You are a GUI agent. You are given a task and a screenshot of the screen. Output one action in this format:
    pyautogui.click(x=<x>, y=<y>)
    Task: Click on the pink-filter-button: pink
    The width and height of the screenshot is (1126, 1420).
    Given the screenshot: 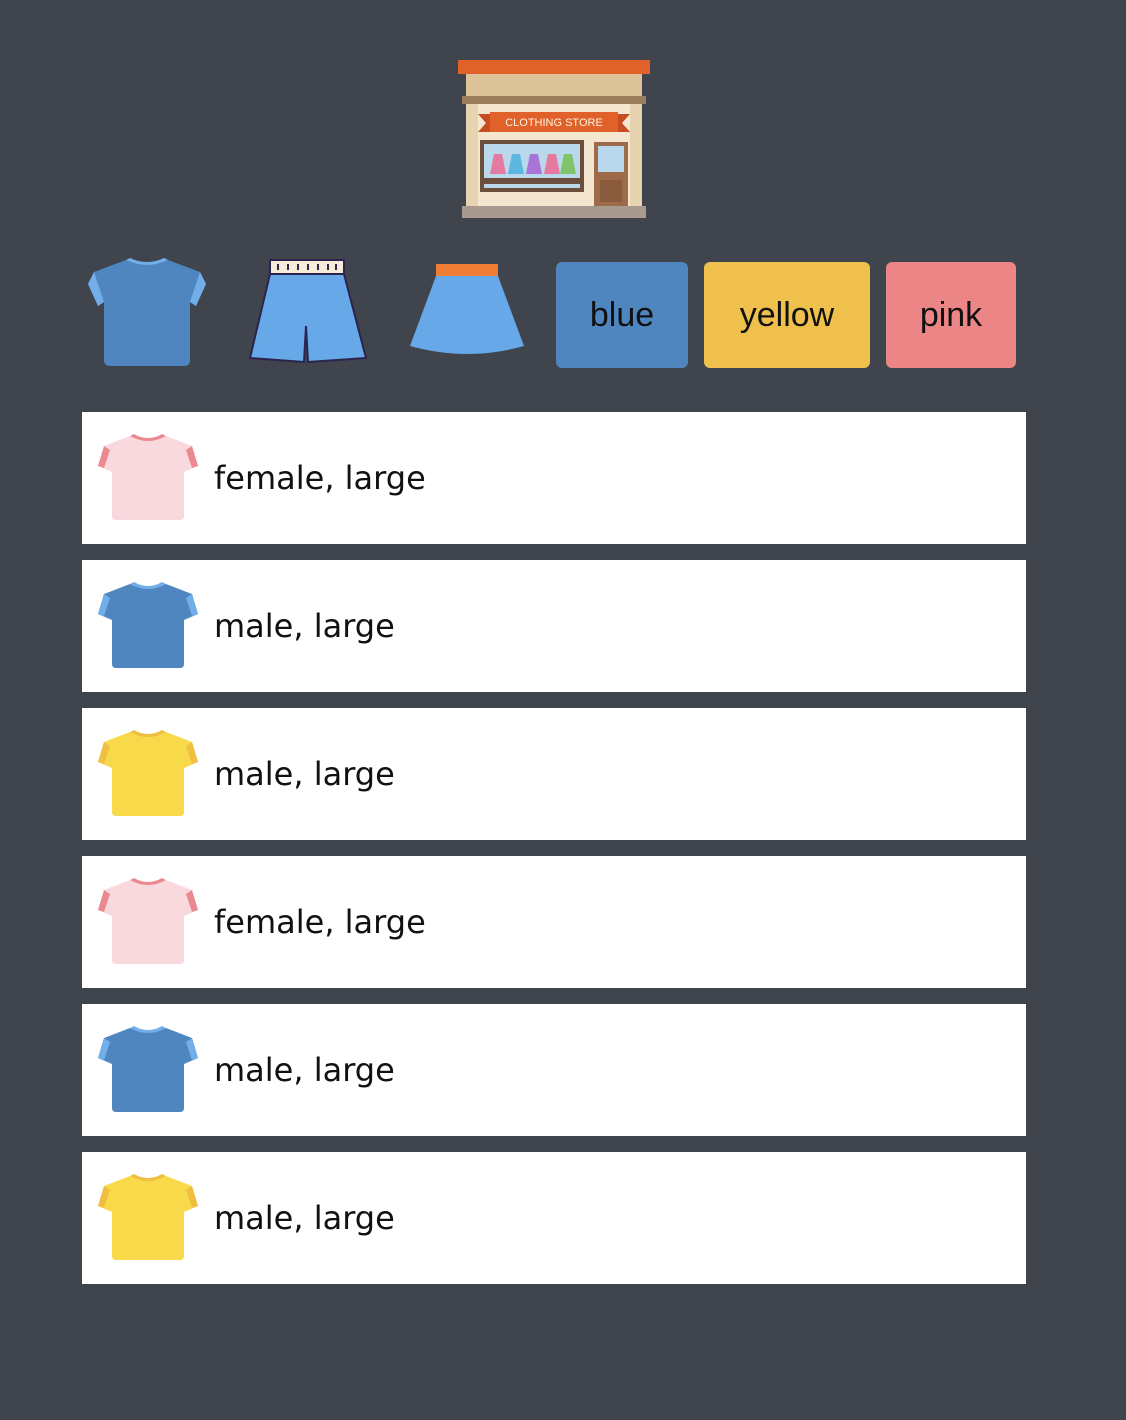 What is the action you would take?
    pyautogui.click(x=951, y=315)
    